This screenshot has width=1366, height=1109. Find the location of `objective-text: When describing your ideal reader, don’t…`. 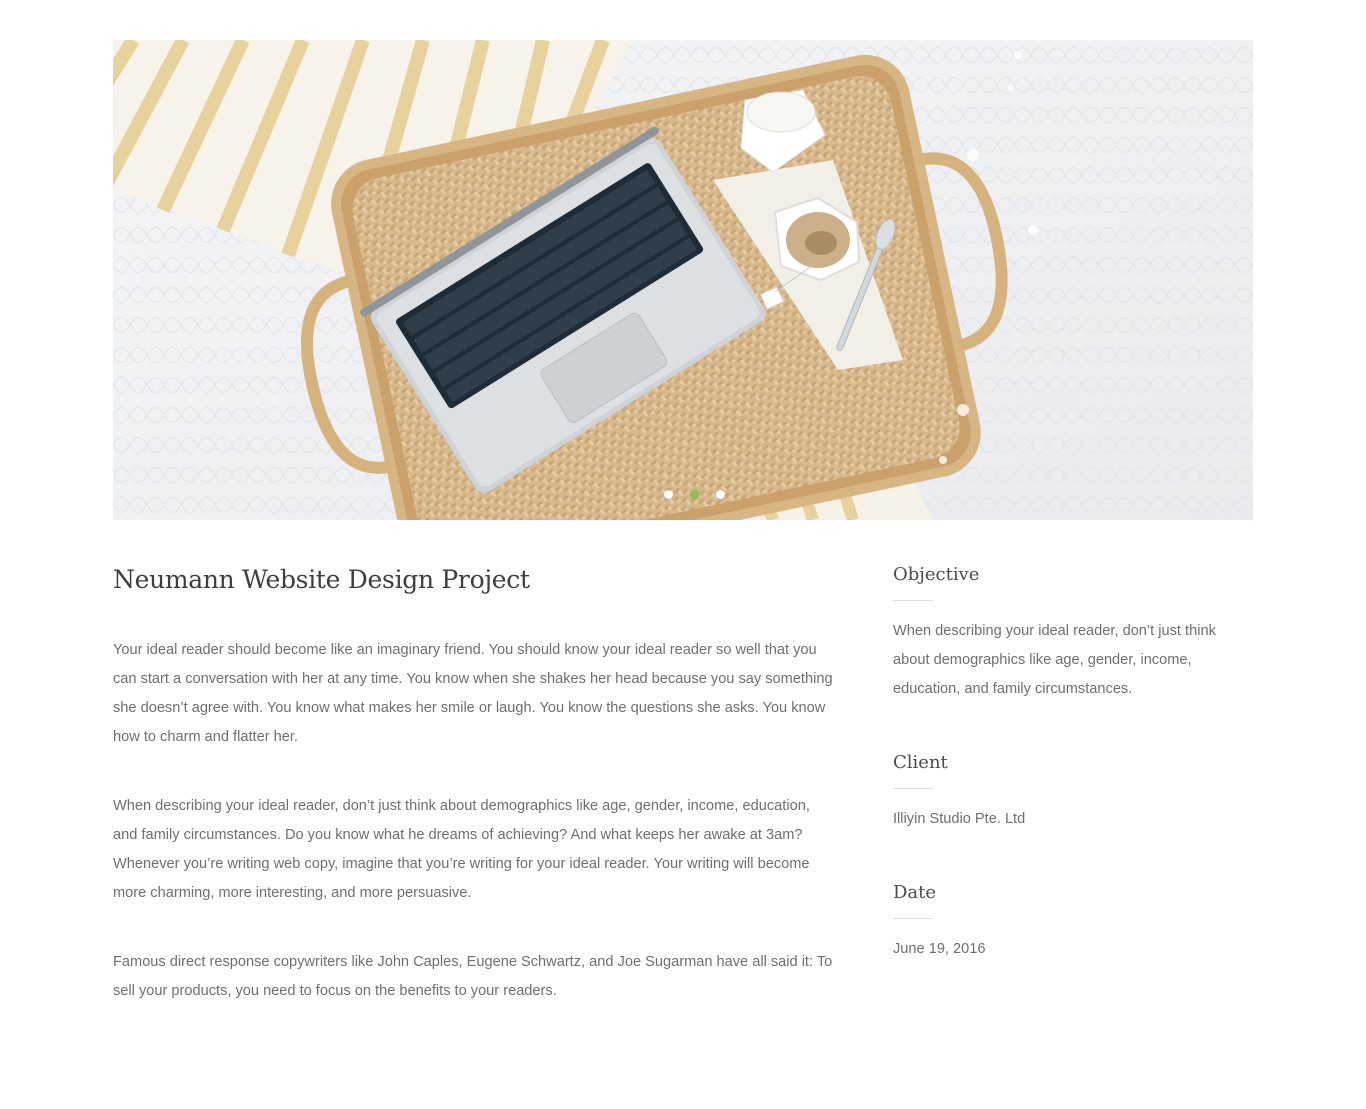

objective-text: When describing your ideal reader, don’t… is located at coordinates (1054, 660).